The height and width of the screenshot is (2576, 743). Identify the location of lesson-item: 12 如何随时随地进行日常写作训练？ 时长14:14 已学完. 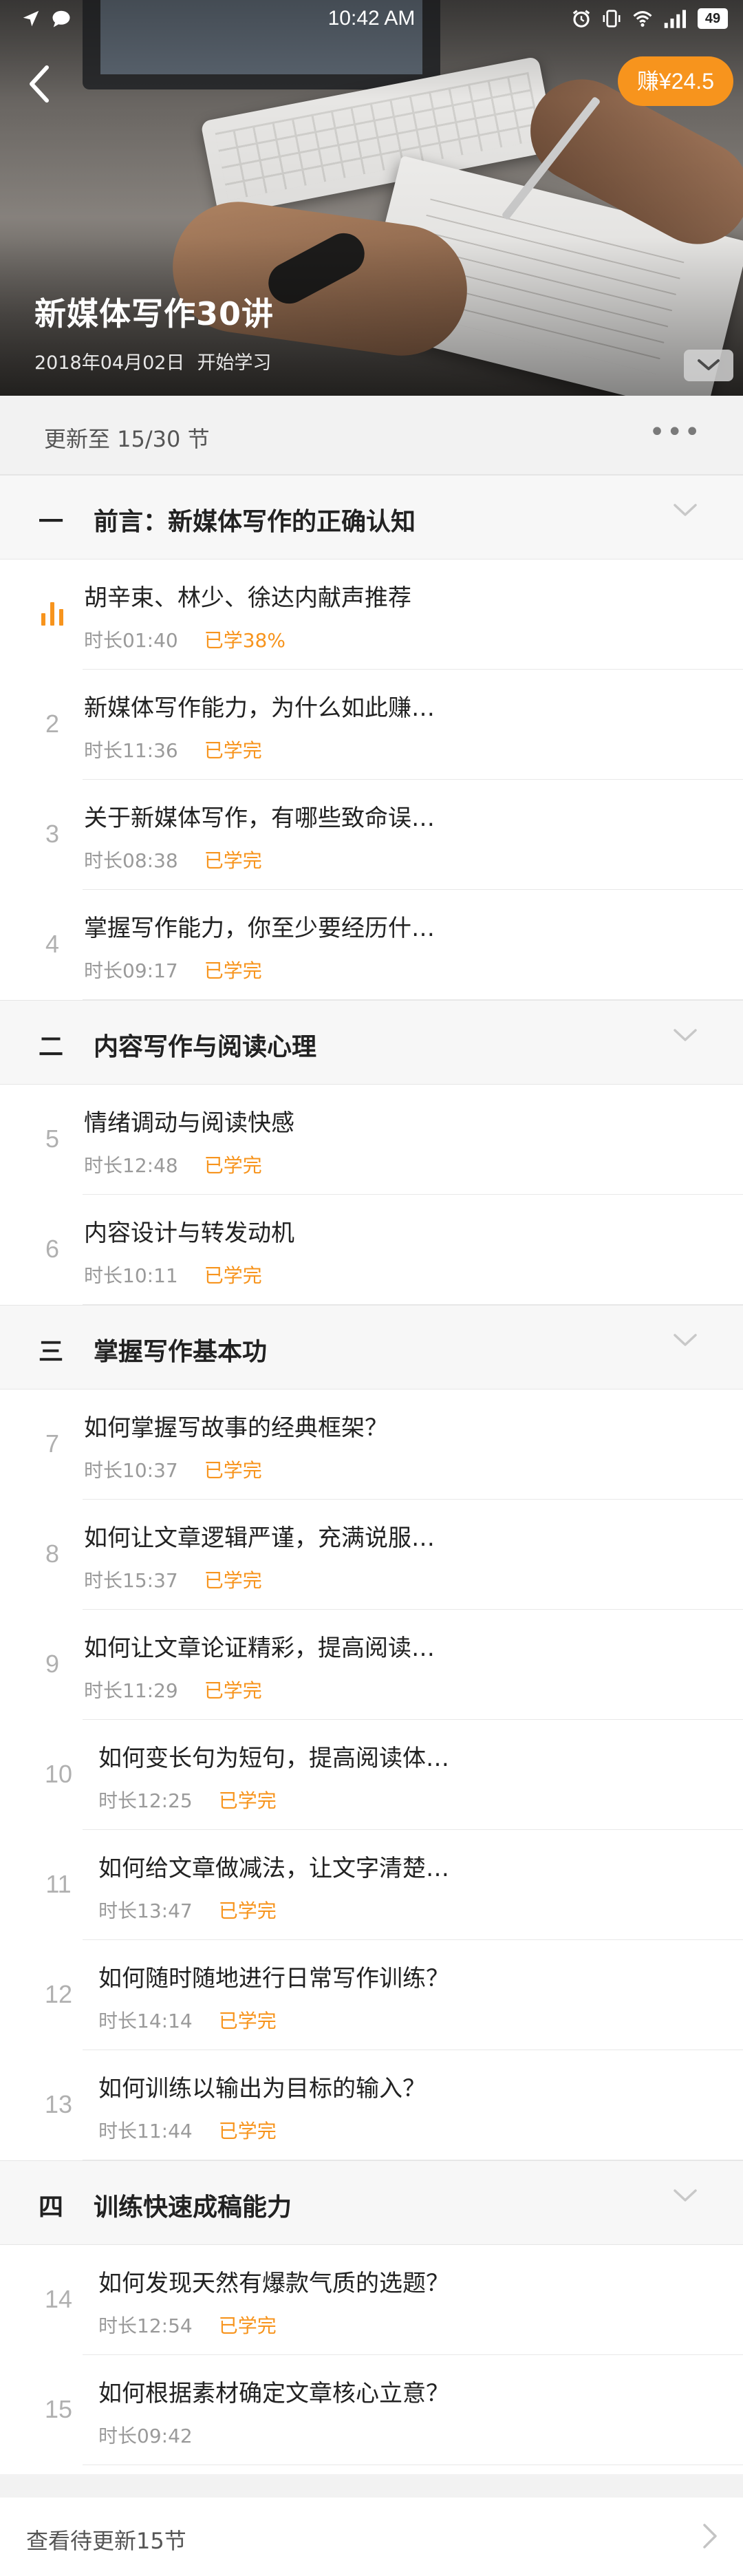
(371, 1995).